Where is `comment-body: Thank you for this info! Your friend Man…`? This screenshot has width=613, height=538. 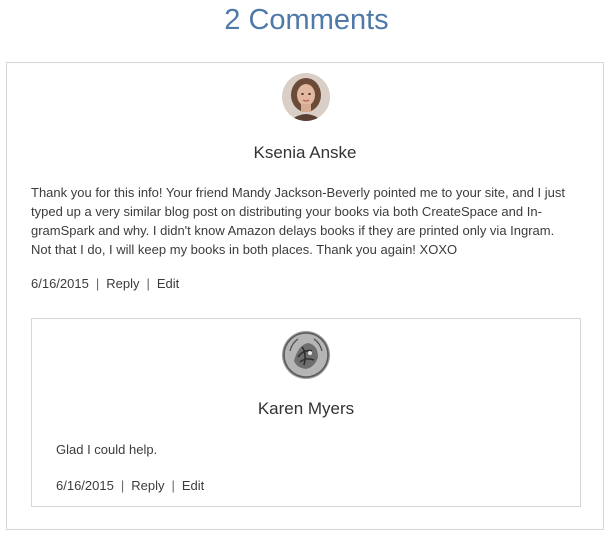 comment-body: Thank you for this info! Your friend Man… is located at coordinates (298, 221).